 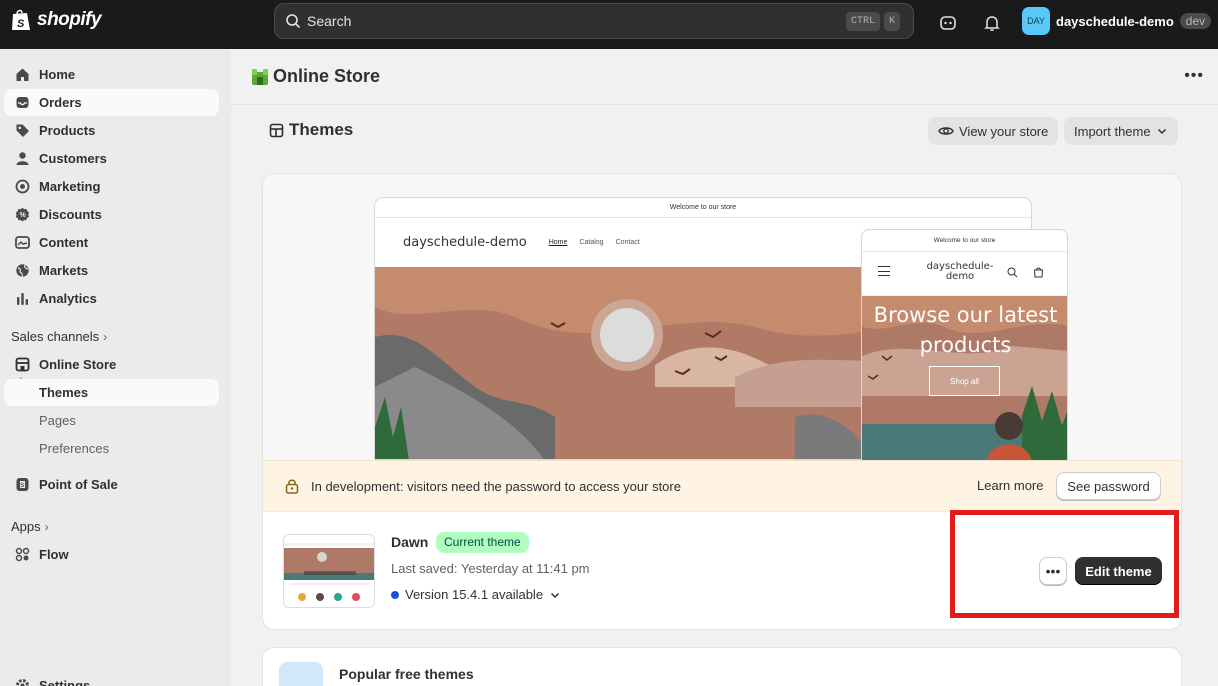 I want to click on env-badge: dev, so click(x=1195, y=21).